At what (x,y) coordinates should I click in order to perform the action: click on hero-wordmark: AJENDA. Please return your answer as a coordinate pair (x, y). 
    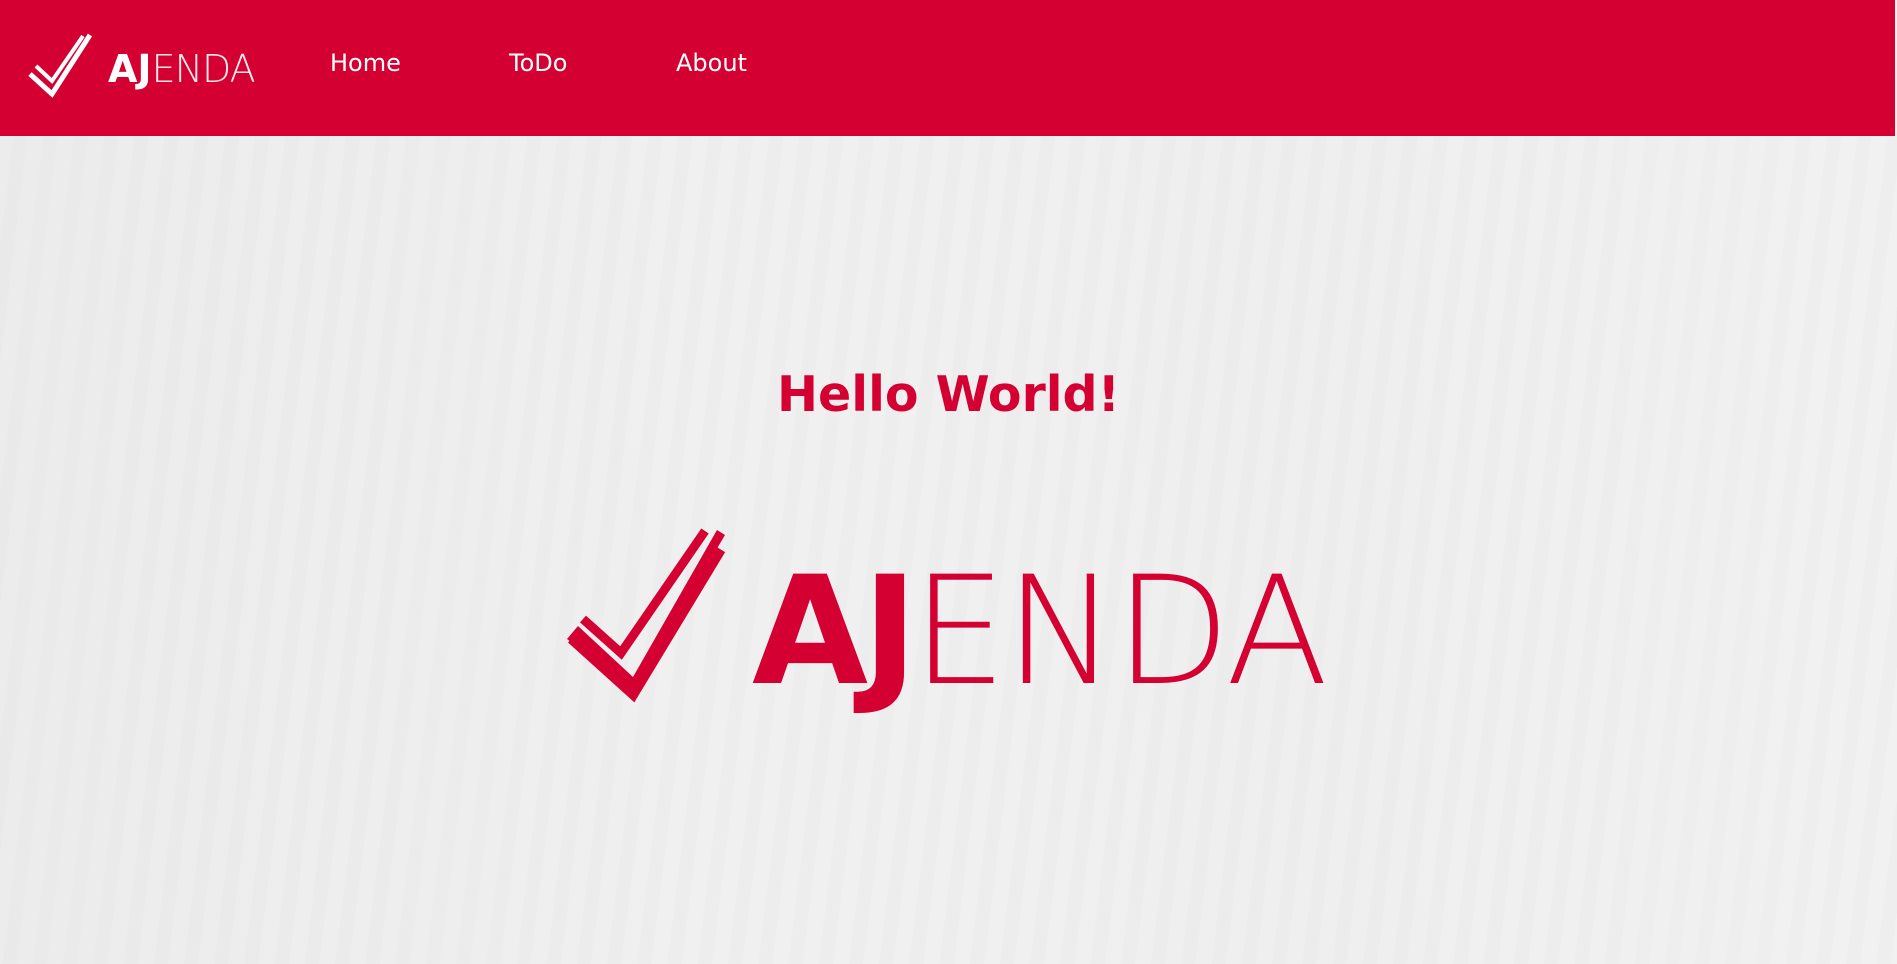
    Looking at the image, I should click on (1040, 632).